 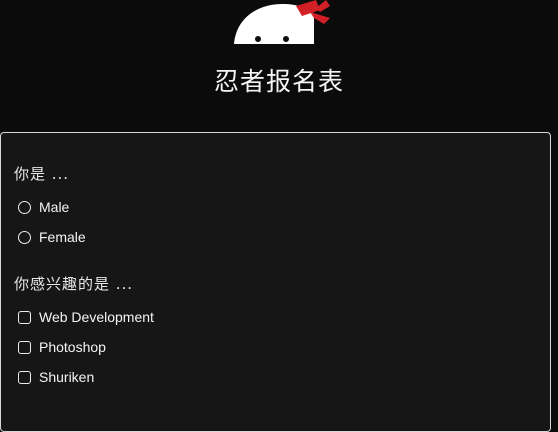 I want to click on male-radio, so click(x=24, y=207).